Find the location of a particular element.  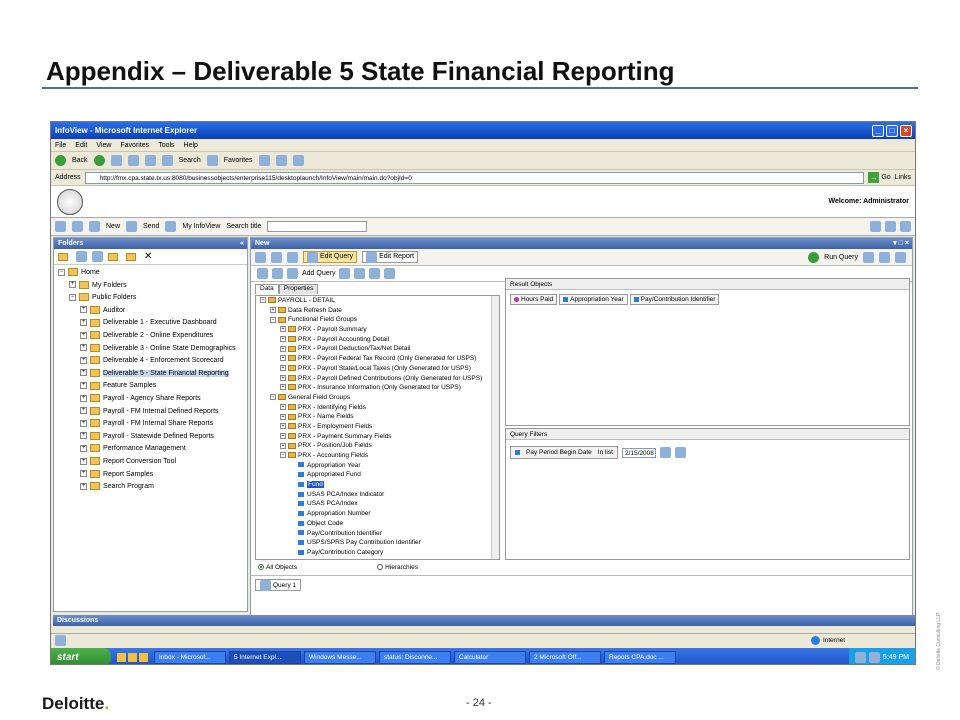

properties-icon is located at coordinates (868, 257).